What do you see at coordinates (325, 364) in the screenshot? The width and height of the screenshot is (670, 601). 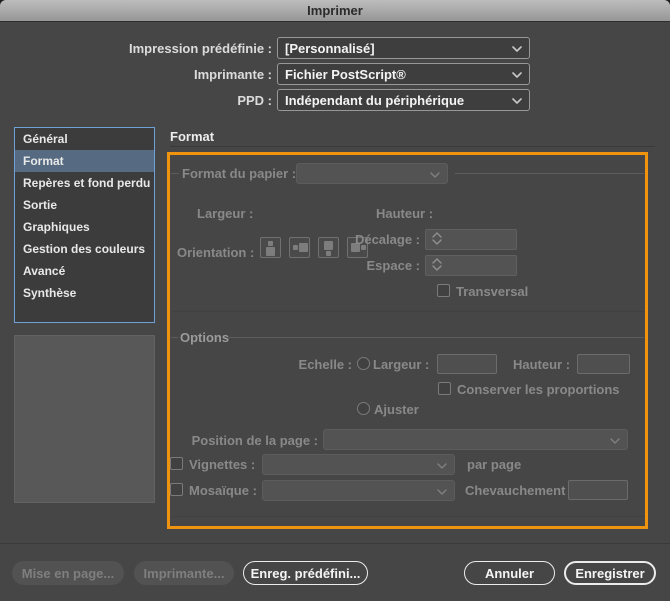 I see `scale-label: Echelle :` at bounding box center [325, 364].